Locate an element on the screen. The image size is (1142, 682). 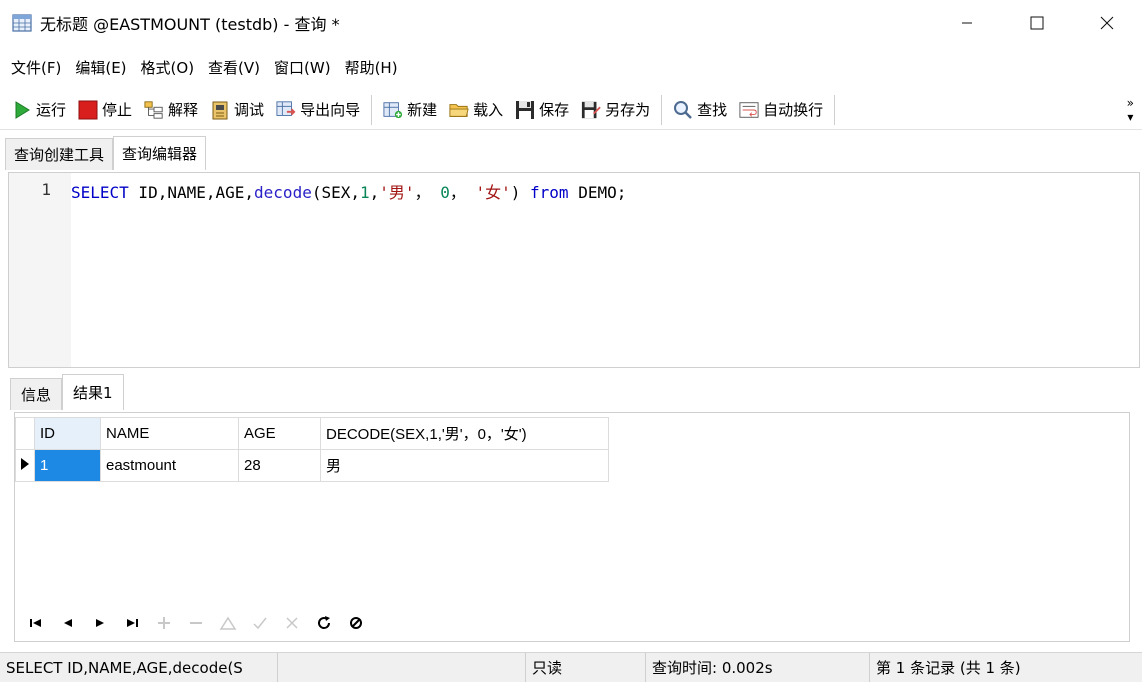
sql-args-close: ) is located at coordinates (520, 192).